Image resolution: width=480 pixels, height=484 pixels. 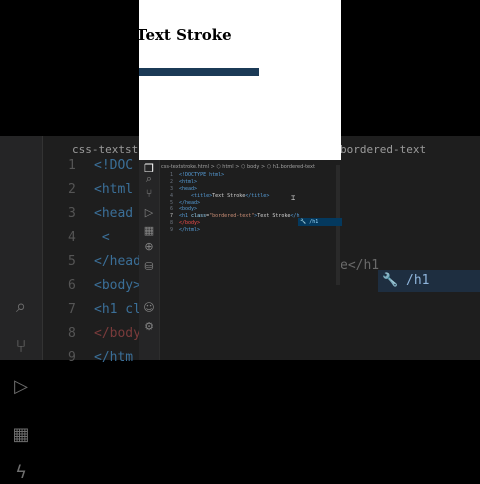 What do you see at coordinates (89, 237) in the screenshot?
I see `bg-line: 4 <` at bounding box center [89, 237].